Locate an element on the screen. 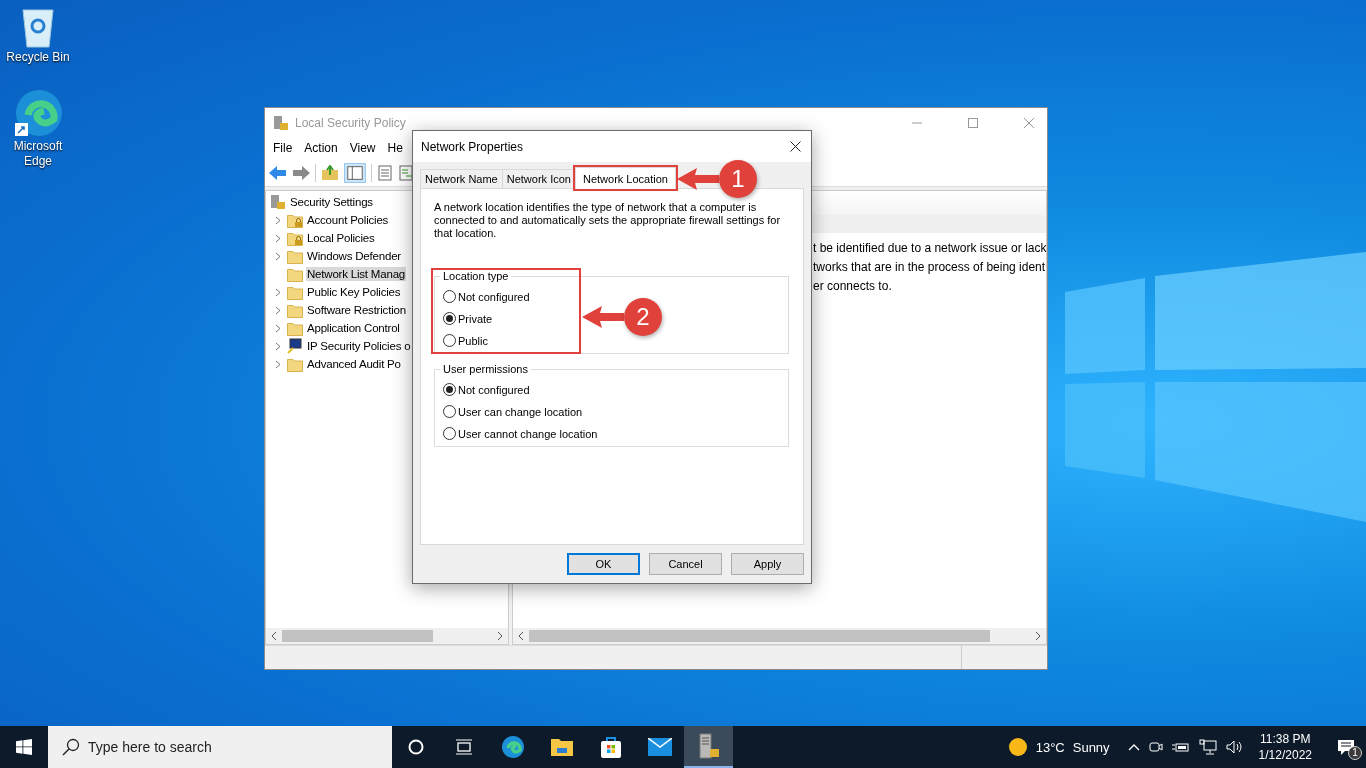 This screenshot has height=768, width=1366. tree-item: Advanced Audit Po is located at coordinates (354, 364).